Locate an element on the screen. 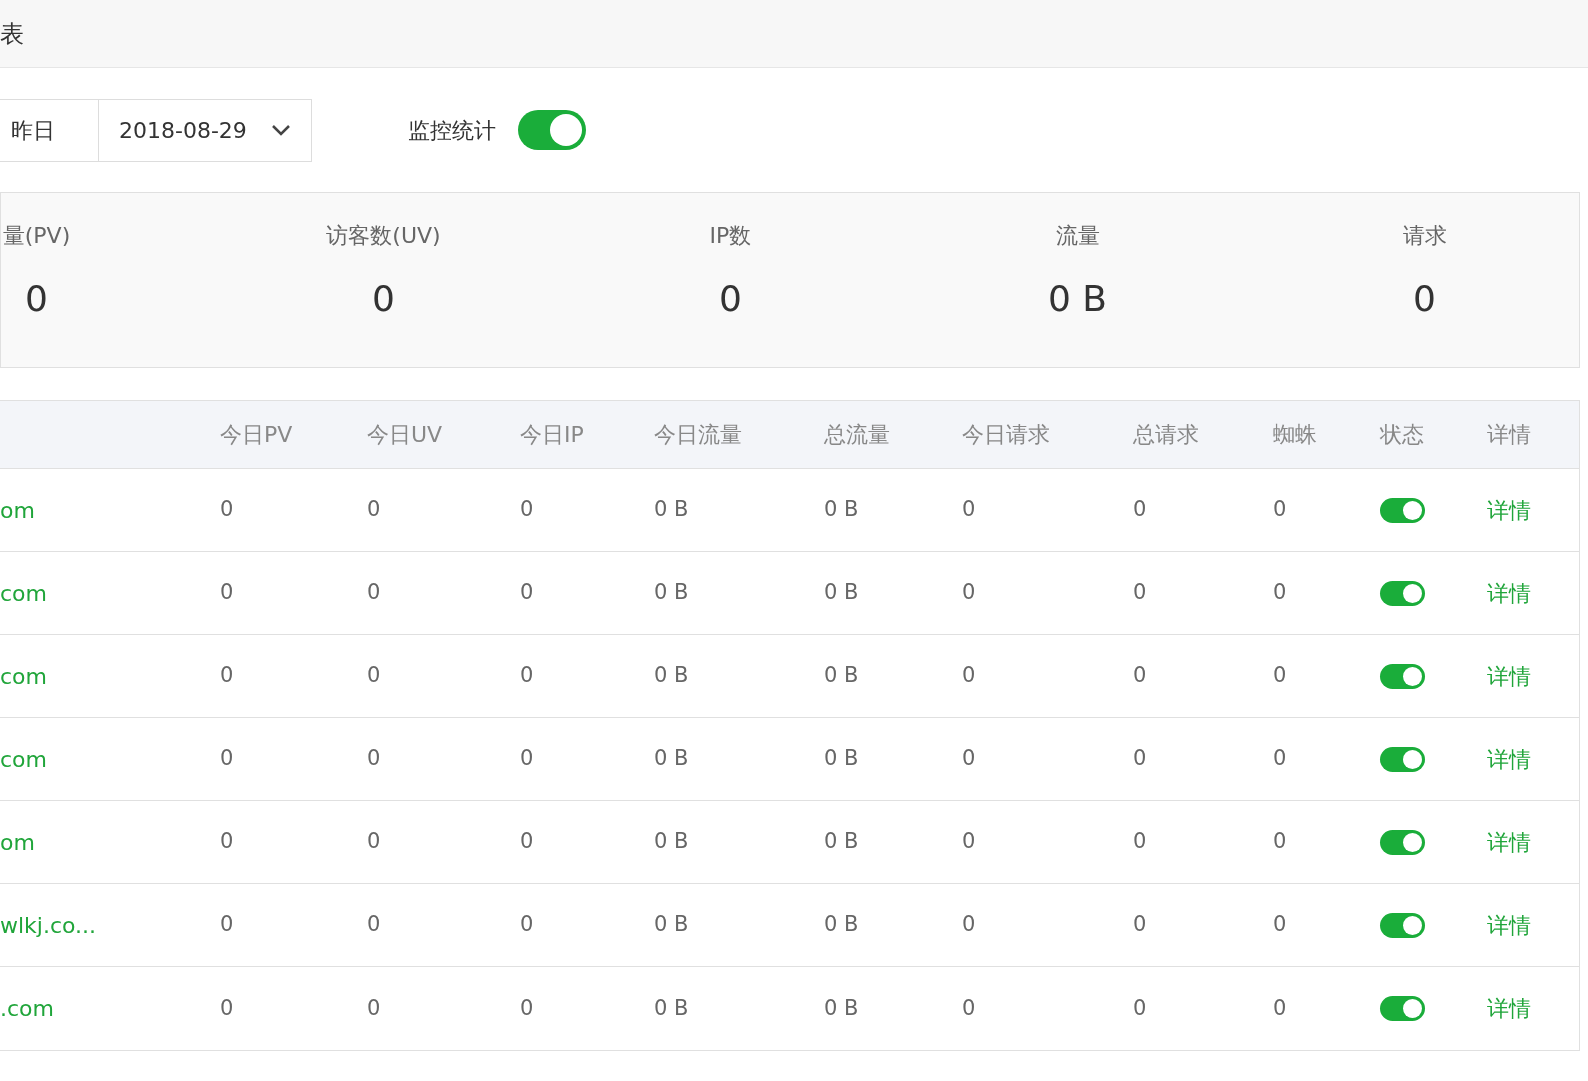  yesterday-button: 昨日 is located at coordinates (49, 130).